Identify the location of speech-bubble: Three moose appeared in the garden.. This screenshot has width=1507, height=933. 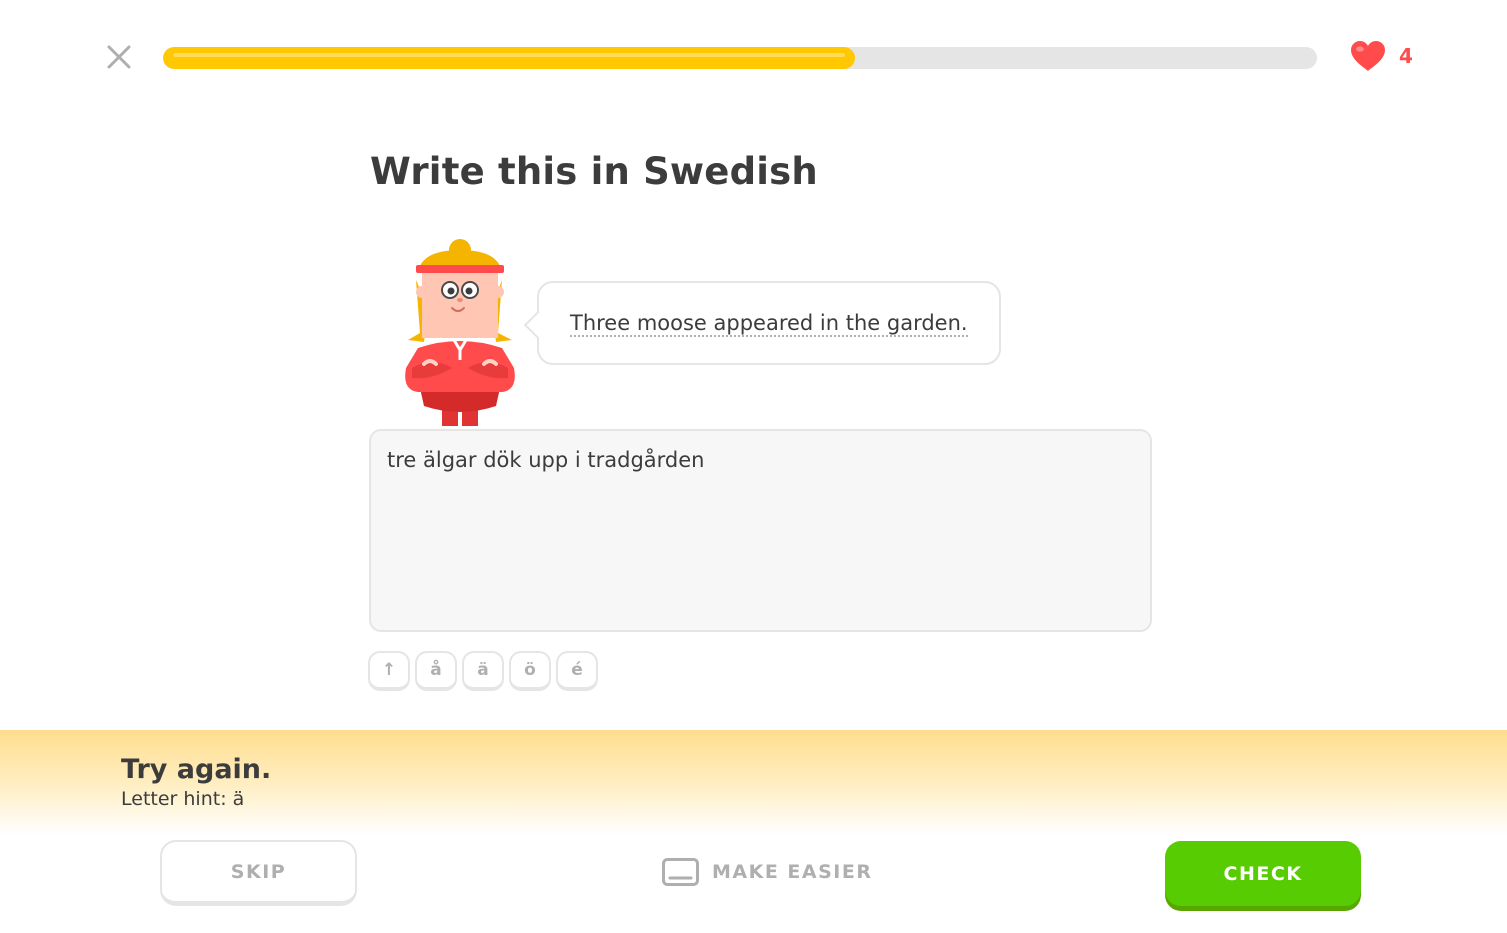
(762, 323).